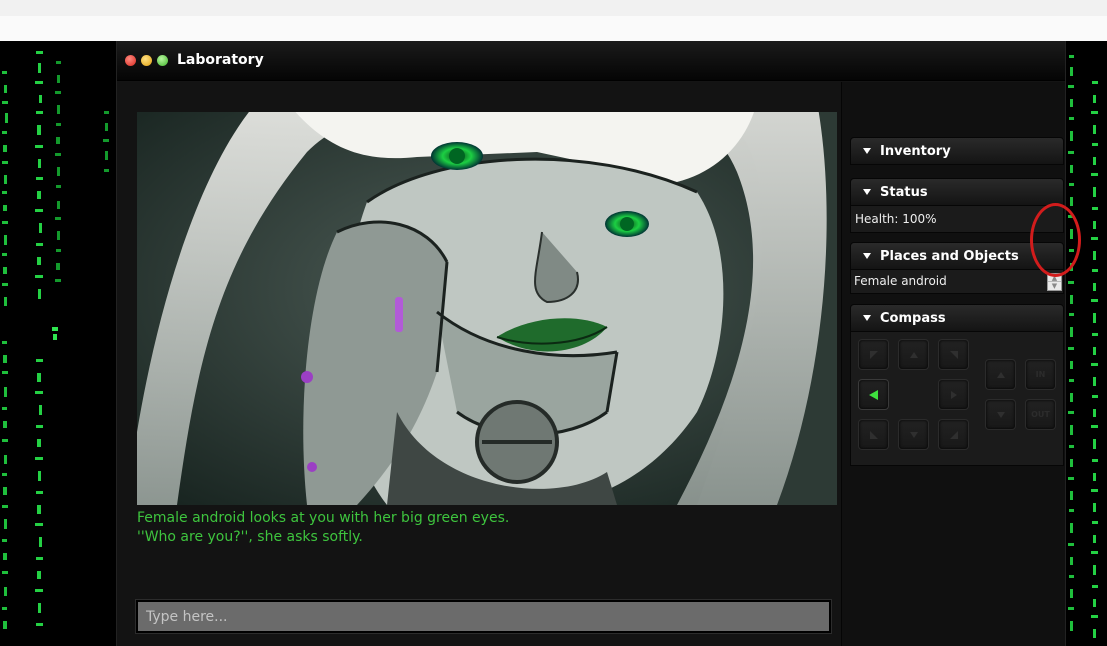  Describe the element at coordinates (146, 60) in the screenshot. I see `minimize-window-button` at that location.